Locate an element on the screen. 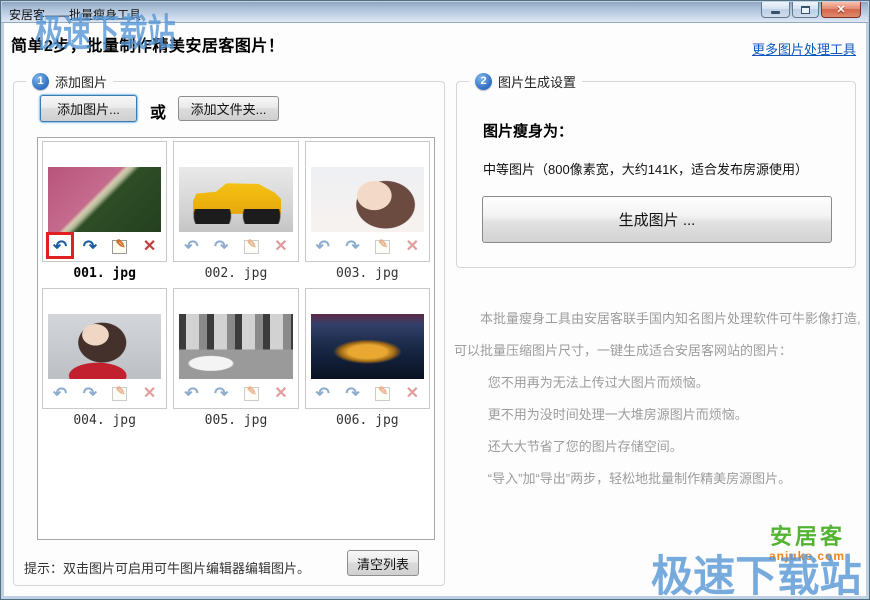 The height and width of the screenshot is (604, 870). image-filename: 002. jpg is located at coordinates (236, 273).